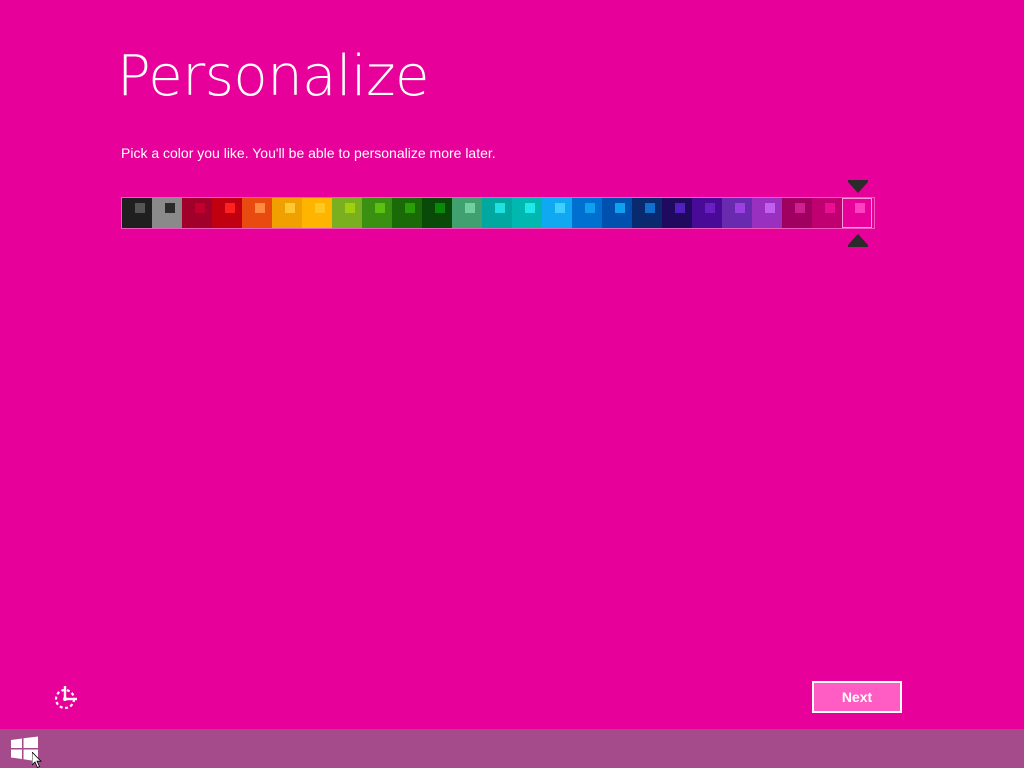  Describe the element at coordinates (858, 186) in the screenshot. I see `selection-marker-top-icon` at that location.